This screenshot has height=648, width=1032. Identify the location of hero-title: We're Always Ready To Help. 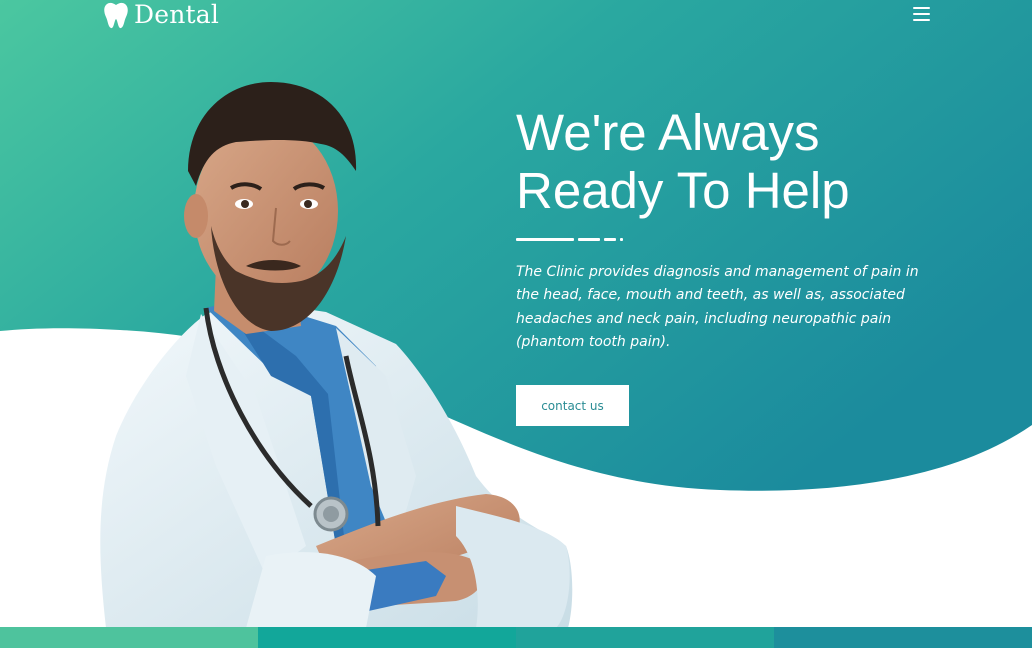
(726, 162).